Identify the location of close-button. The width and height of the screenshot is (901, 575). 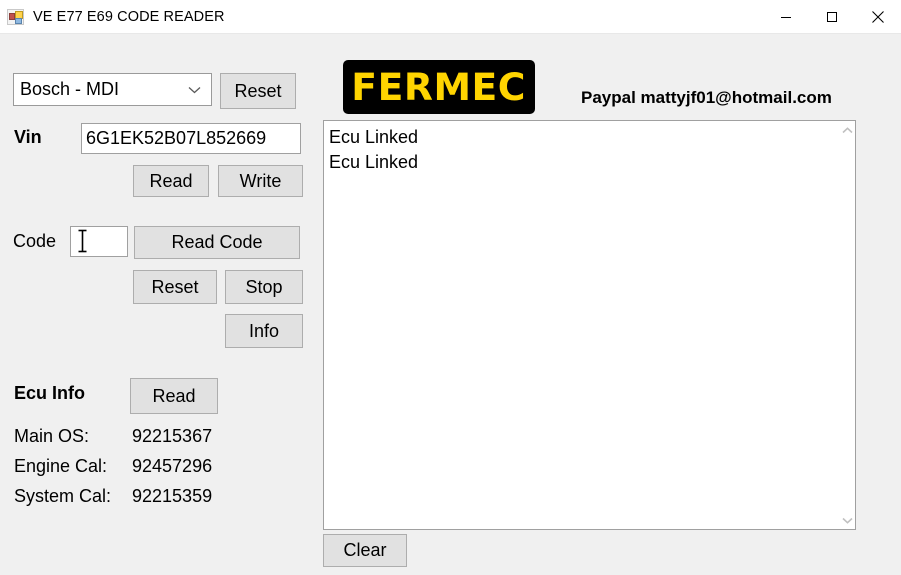
(878, 16).